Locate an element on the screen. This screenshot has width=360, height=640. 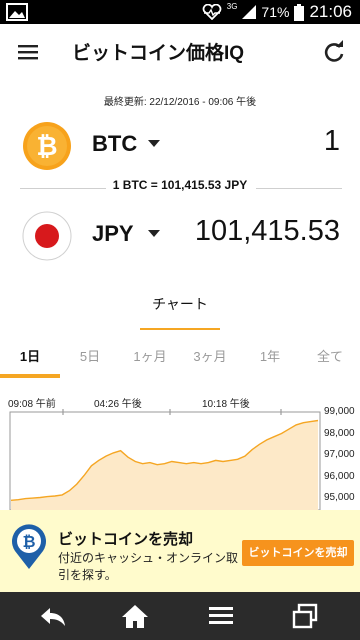
y-tick-label: 96,000 is located at coordinates (339, 476).